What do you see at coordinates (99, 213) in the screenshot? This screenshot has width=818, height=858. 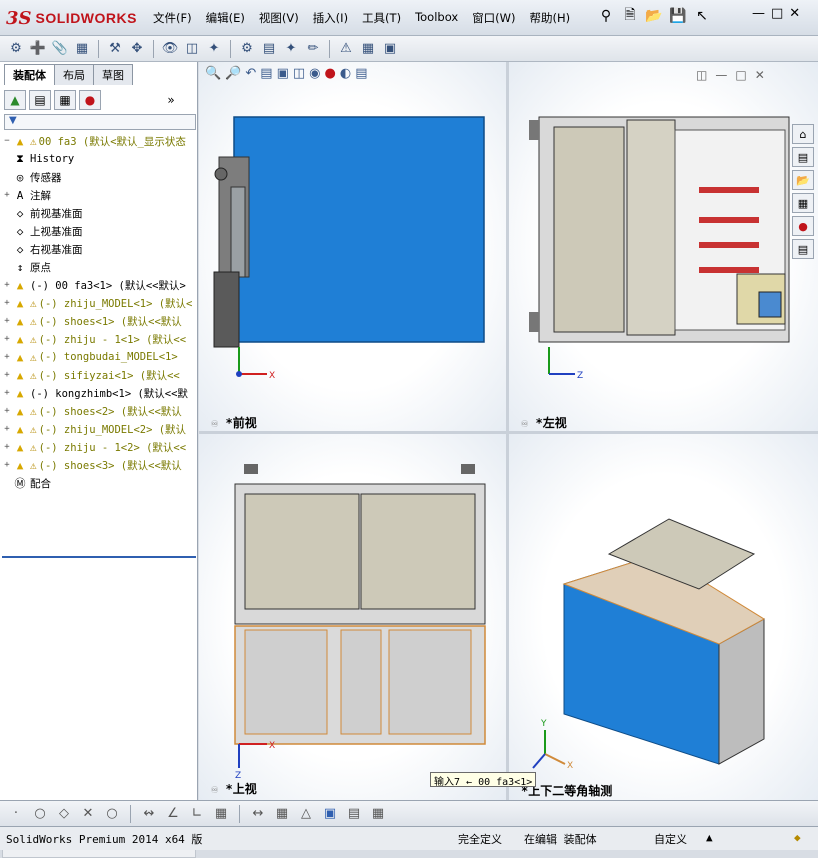 I see `tree-item: ◇ 前视基准面` at bounding box center [99, 213].